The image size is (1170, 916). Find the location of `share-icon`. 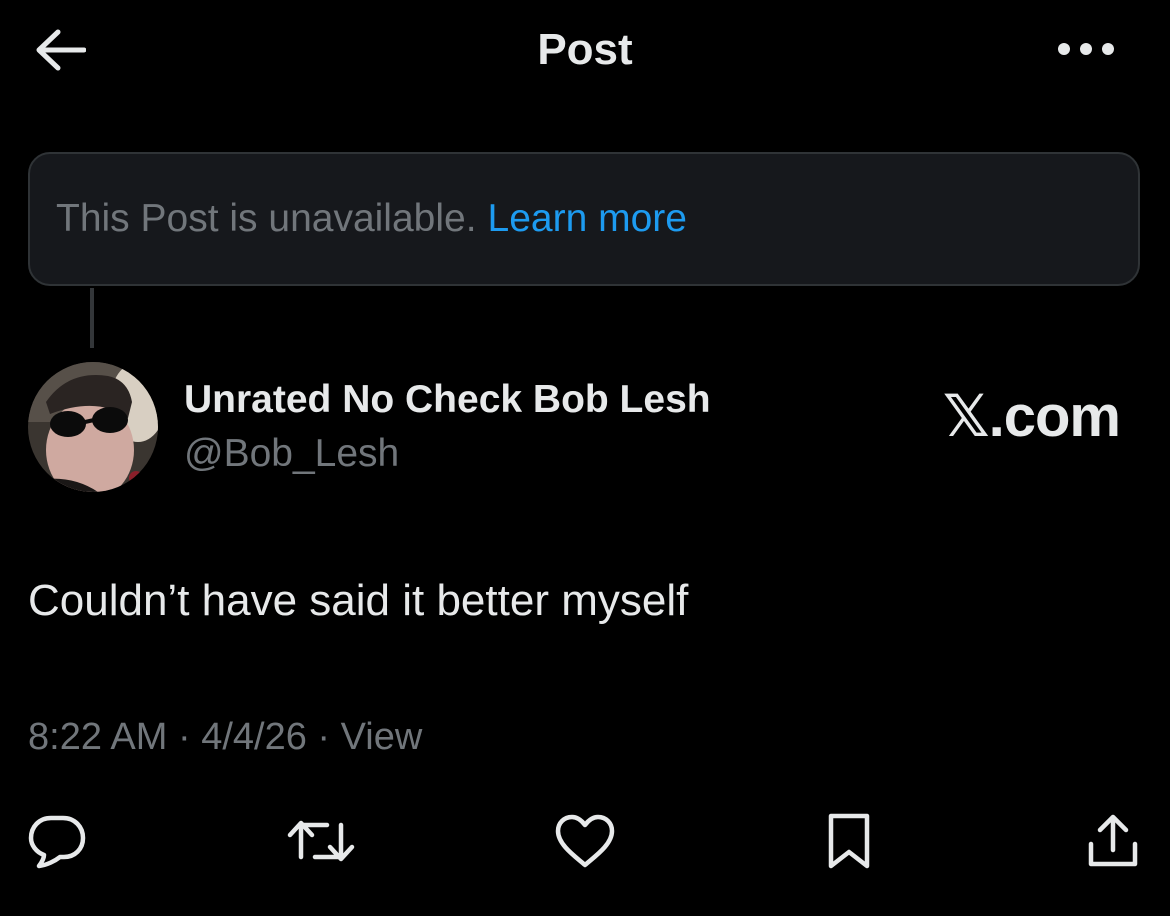

share-icon is located at coordinates (1113, 840).